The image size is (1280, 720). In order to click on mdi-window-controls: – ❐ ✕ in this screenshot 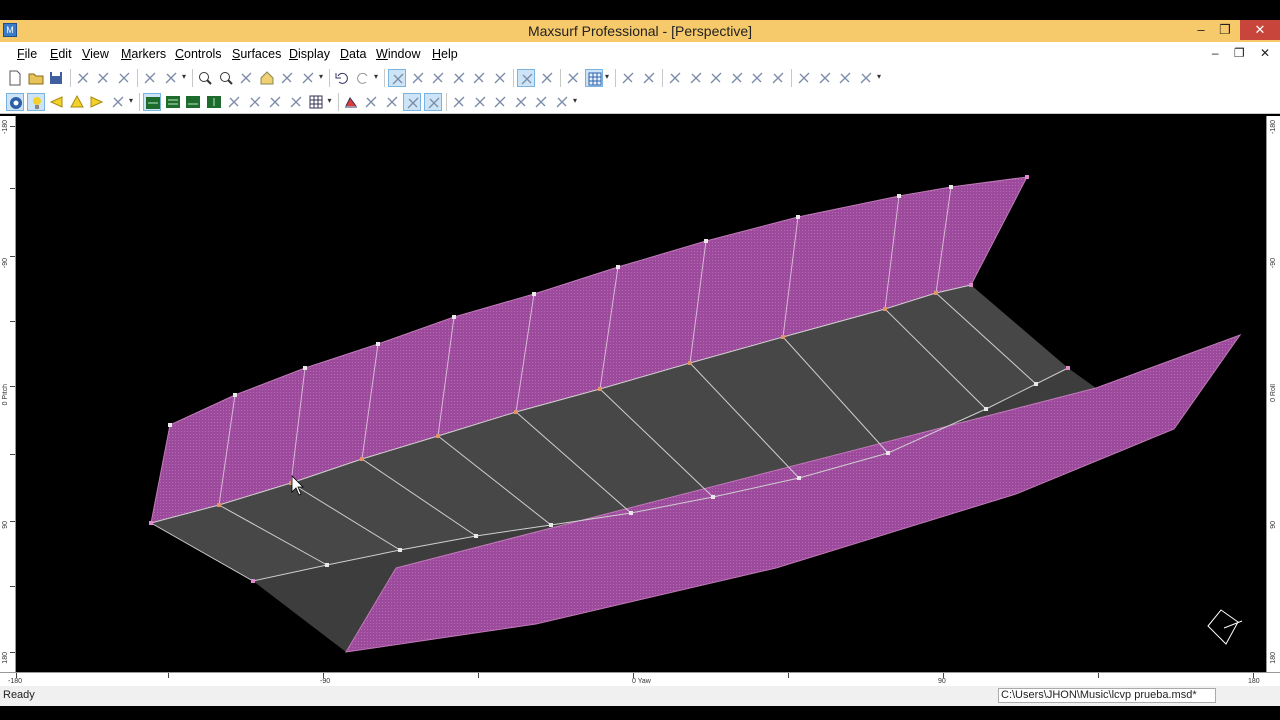, I will do `click(1244, 53)`.